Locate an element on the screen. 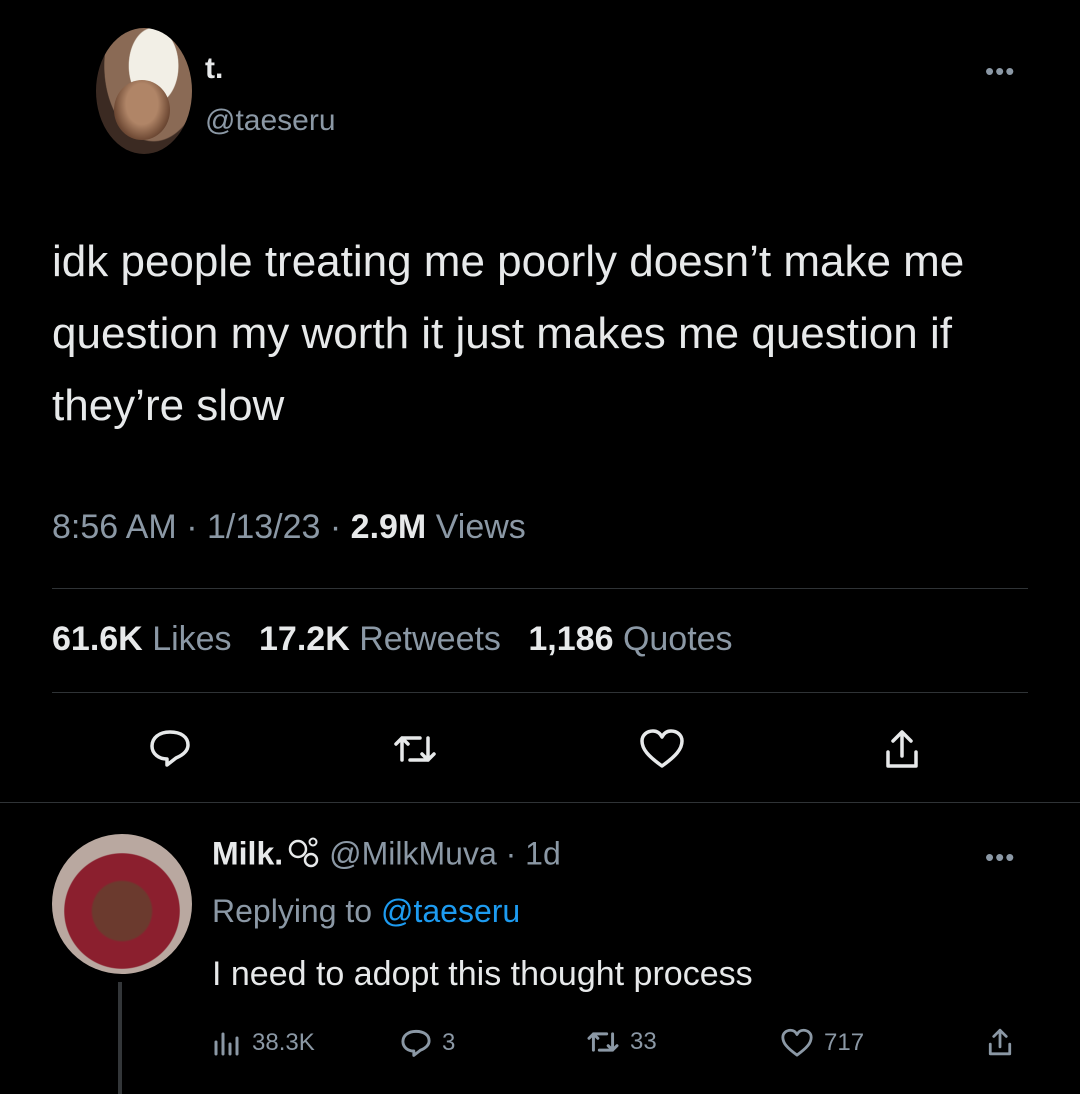 The width and height of the screenshot is (1080, 1094). reply-header: Milk. @MilkMuva · 1d is located at coordinates (386, 856).